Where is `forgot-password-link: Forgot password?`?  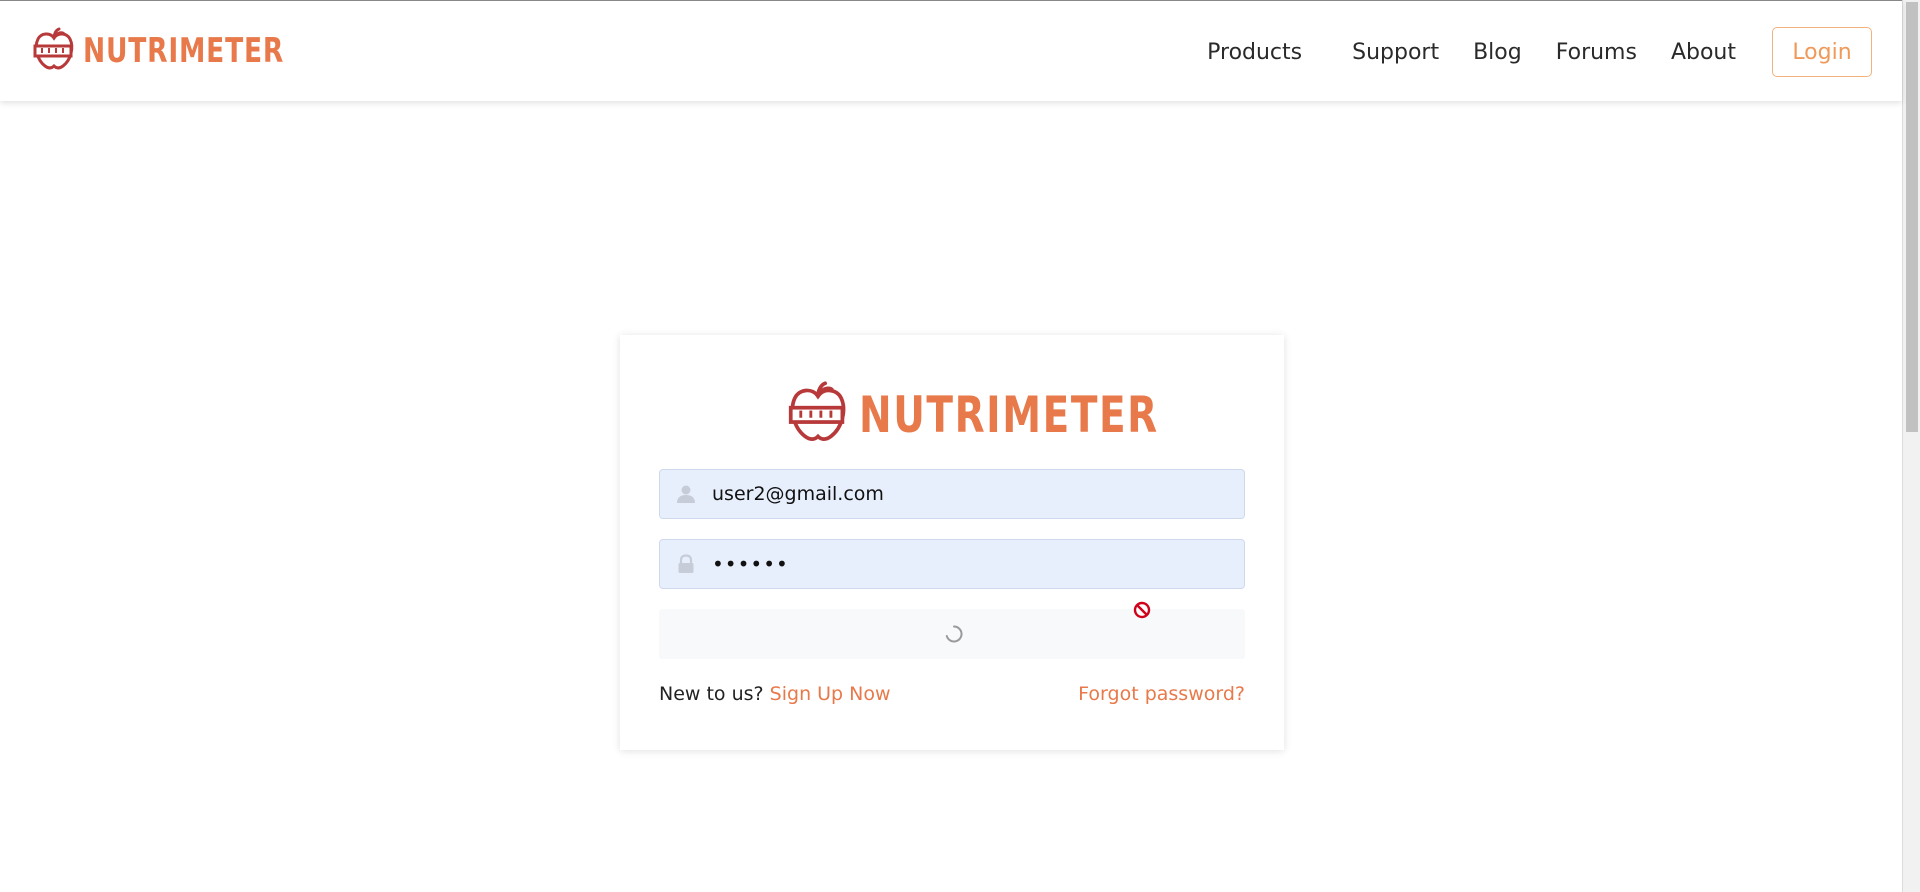 forgot-password-link: Forgot password? is located at coordinates (1161, 694).